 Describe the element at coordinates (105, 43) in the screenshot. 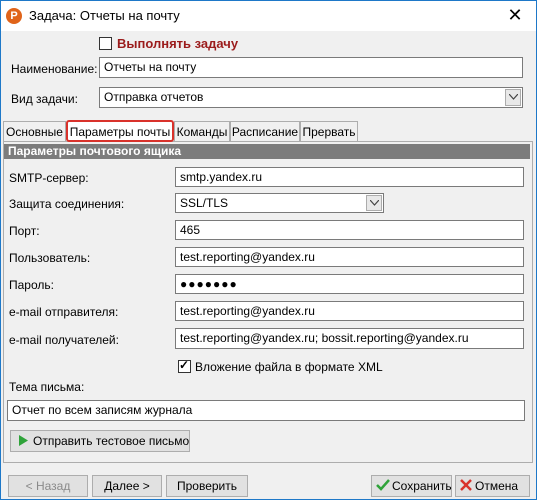

I see `execute-task-checkbox` at that location.